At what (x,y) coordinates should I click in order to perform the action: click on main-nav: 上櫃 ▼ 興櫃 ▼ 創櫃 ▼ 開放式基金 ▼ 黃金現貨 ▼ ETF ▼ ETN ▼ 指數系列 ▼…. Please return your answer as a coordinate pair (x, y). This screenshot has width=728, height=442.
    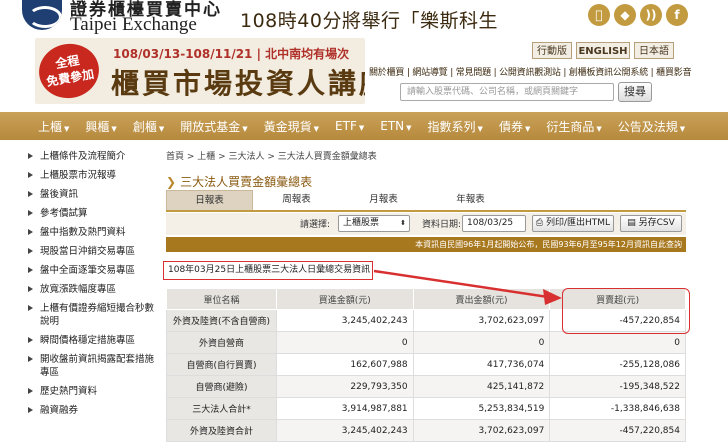
    Looking at the image, I should click on (364, 126).